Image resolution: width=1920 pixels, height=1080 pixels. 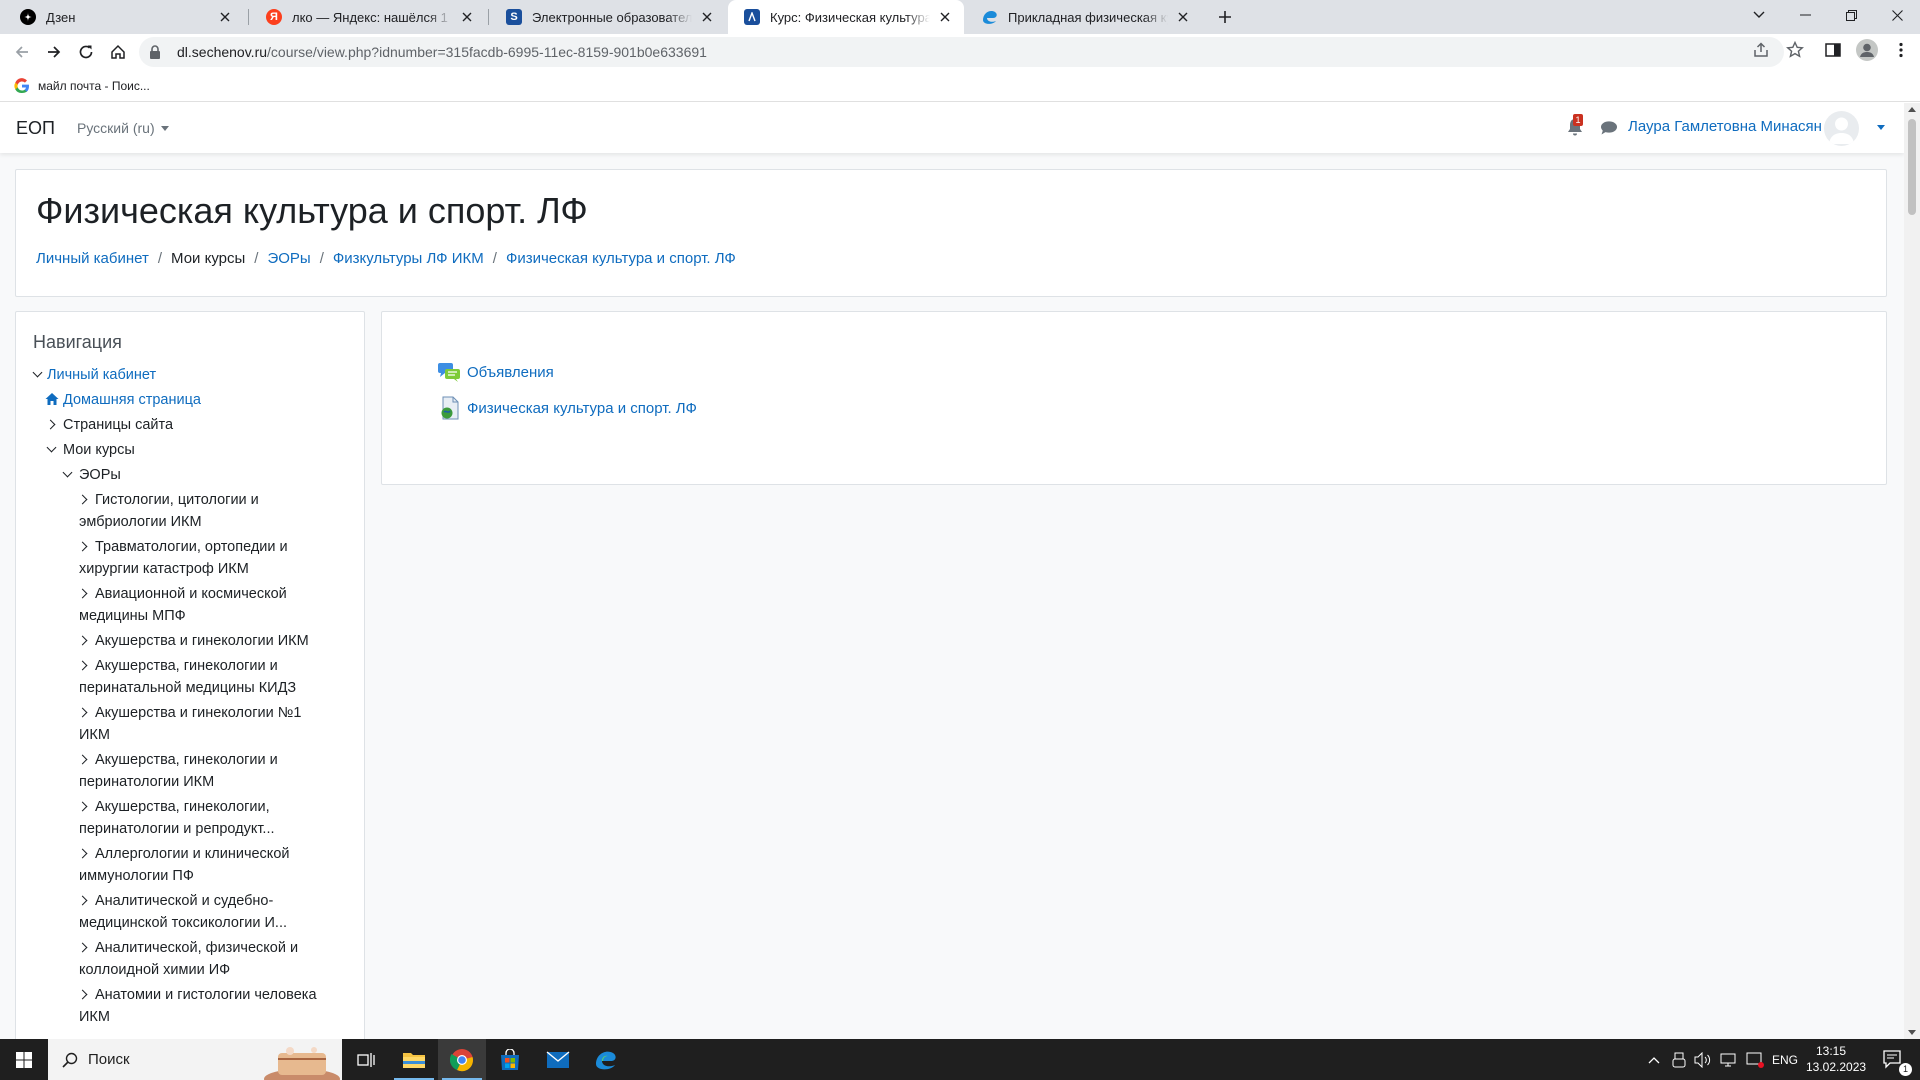 I want to click on scrollbar-thumb, so click(x=1912, y=167).